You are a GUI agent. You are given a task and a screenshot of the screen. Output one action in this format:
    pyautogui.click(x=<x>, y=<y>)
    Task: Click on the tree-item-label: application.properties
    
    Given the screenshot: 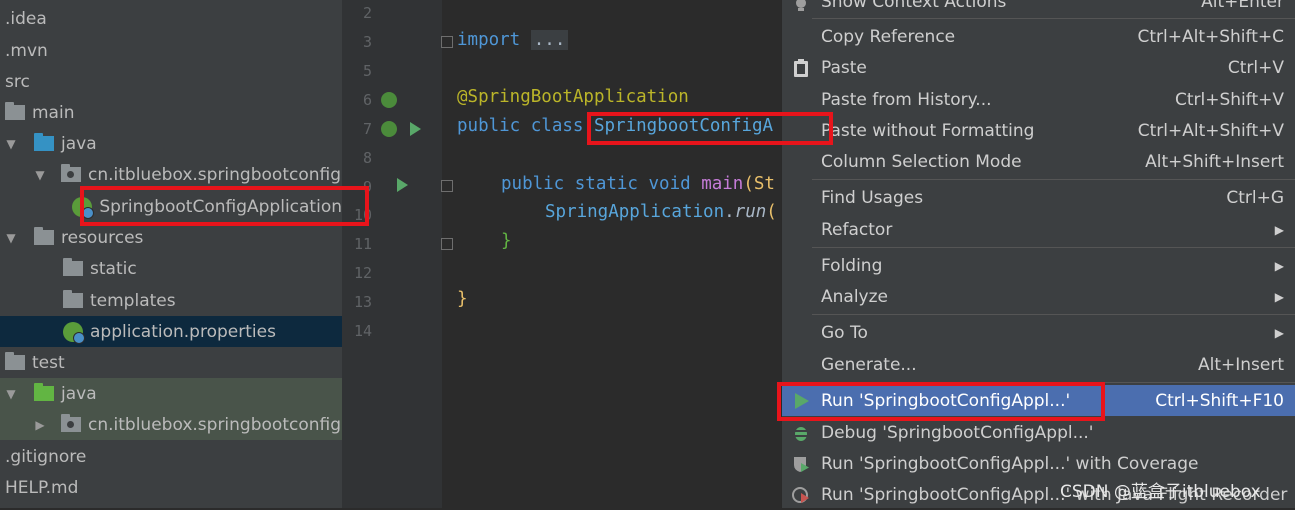 What is the action you would take?
    pyautogui.click(x=183, y=331)
    